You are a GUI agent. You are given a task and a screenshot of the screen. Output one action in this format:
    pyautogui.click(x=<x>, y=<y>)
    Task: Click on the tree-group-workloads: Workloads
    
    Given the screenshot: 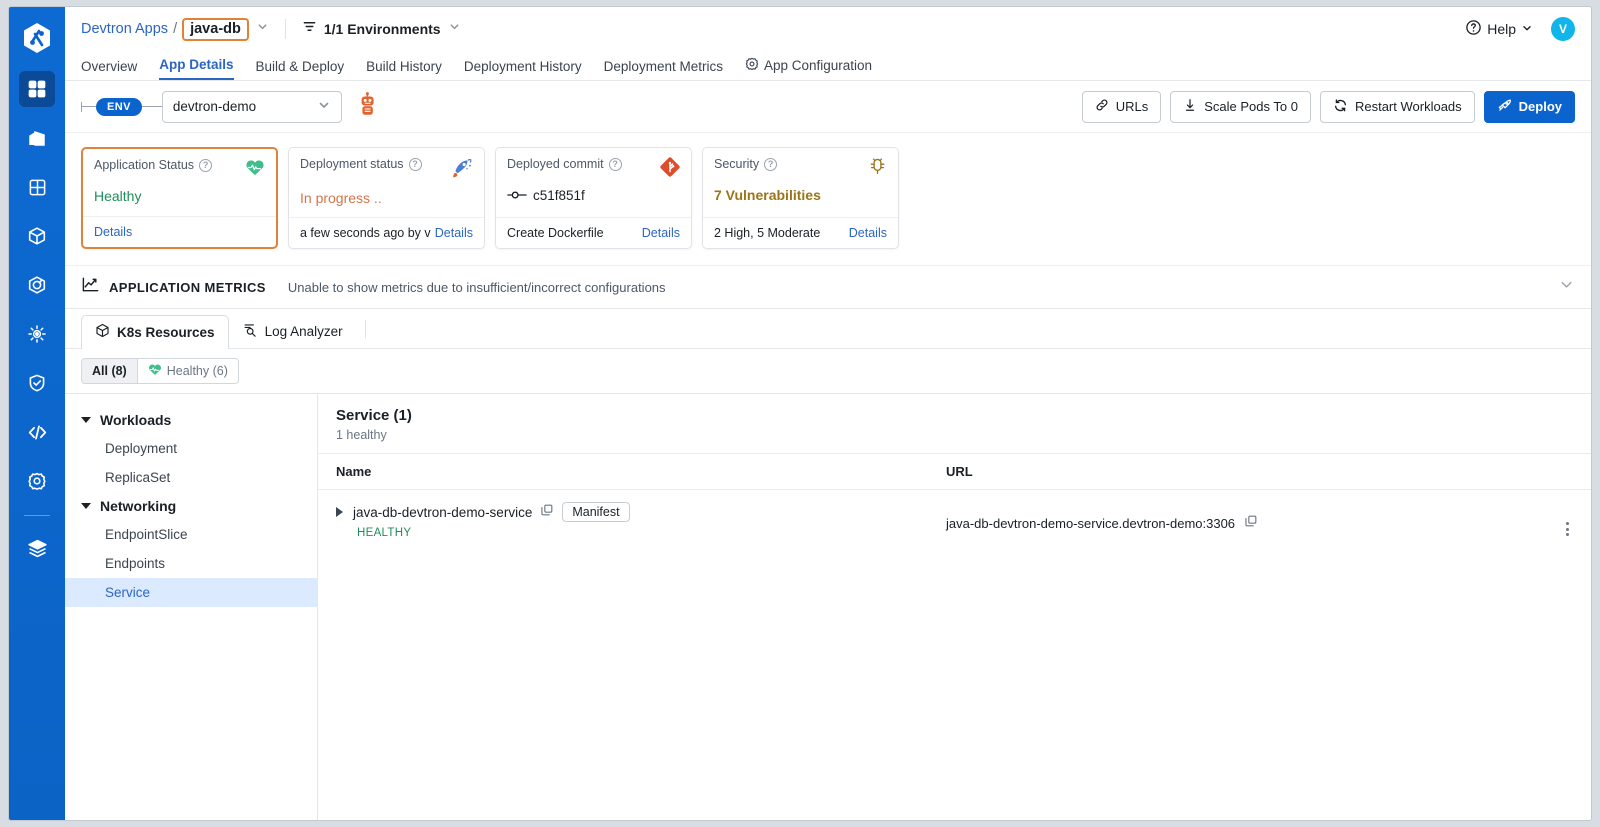 What is the action you would take?
    pyautogui.click(x=191, y=420)
    